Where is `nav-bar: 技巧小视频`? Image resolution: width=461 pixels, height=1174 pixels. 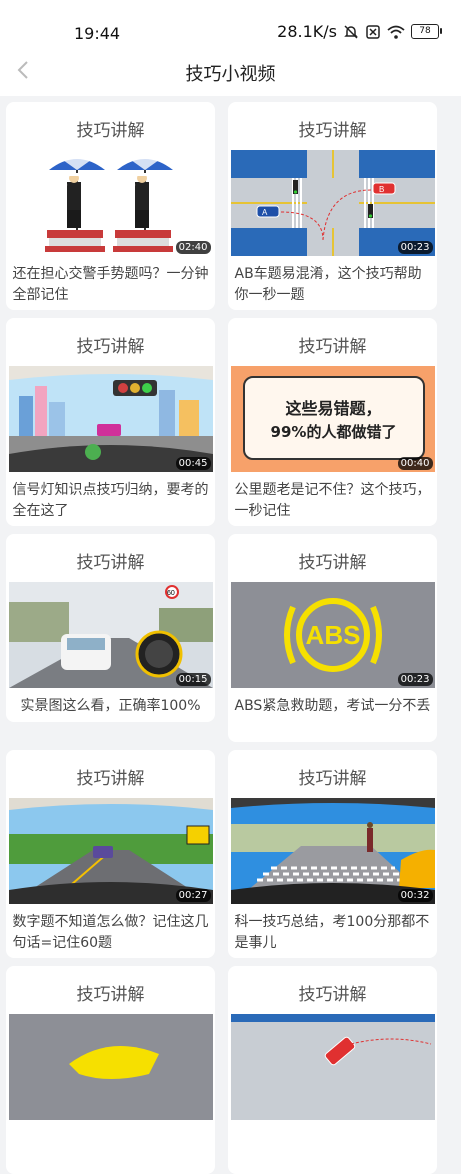 nav-bar: 技巧小视频 is located at coordinates (230, 72).